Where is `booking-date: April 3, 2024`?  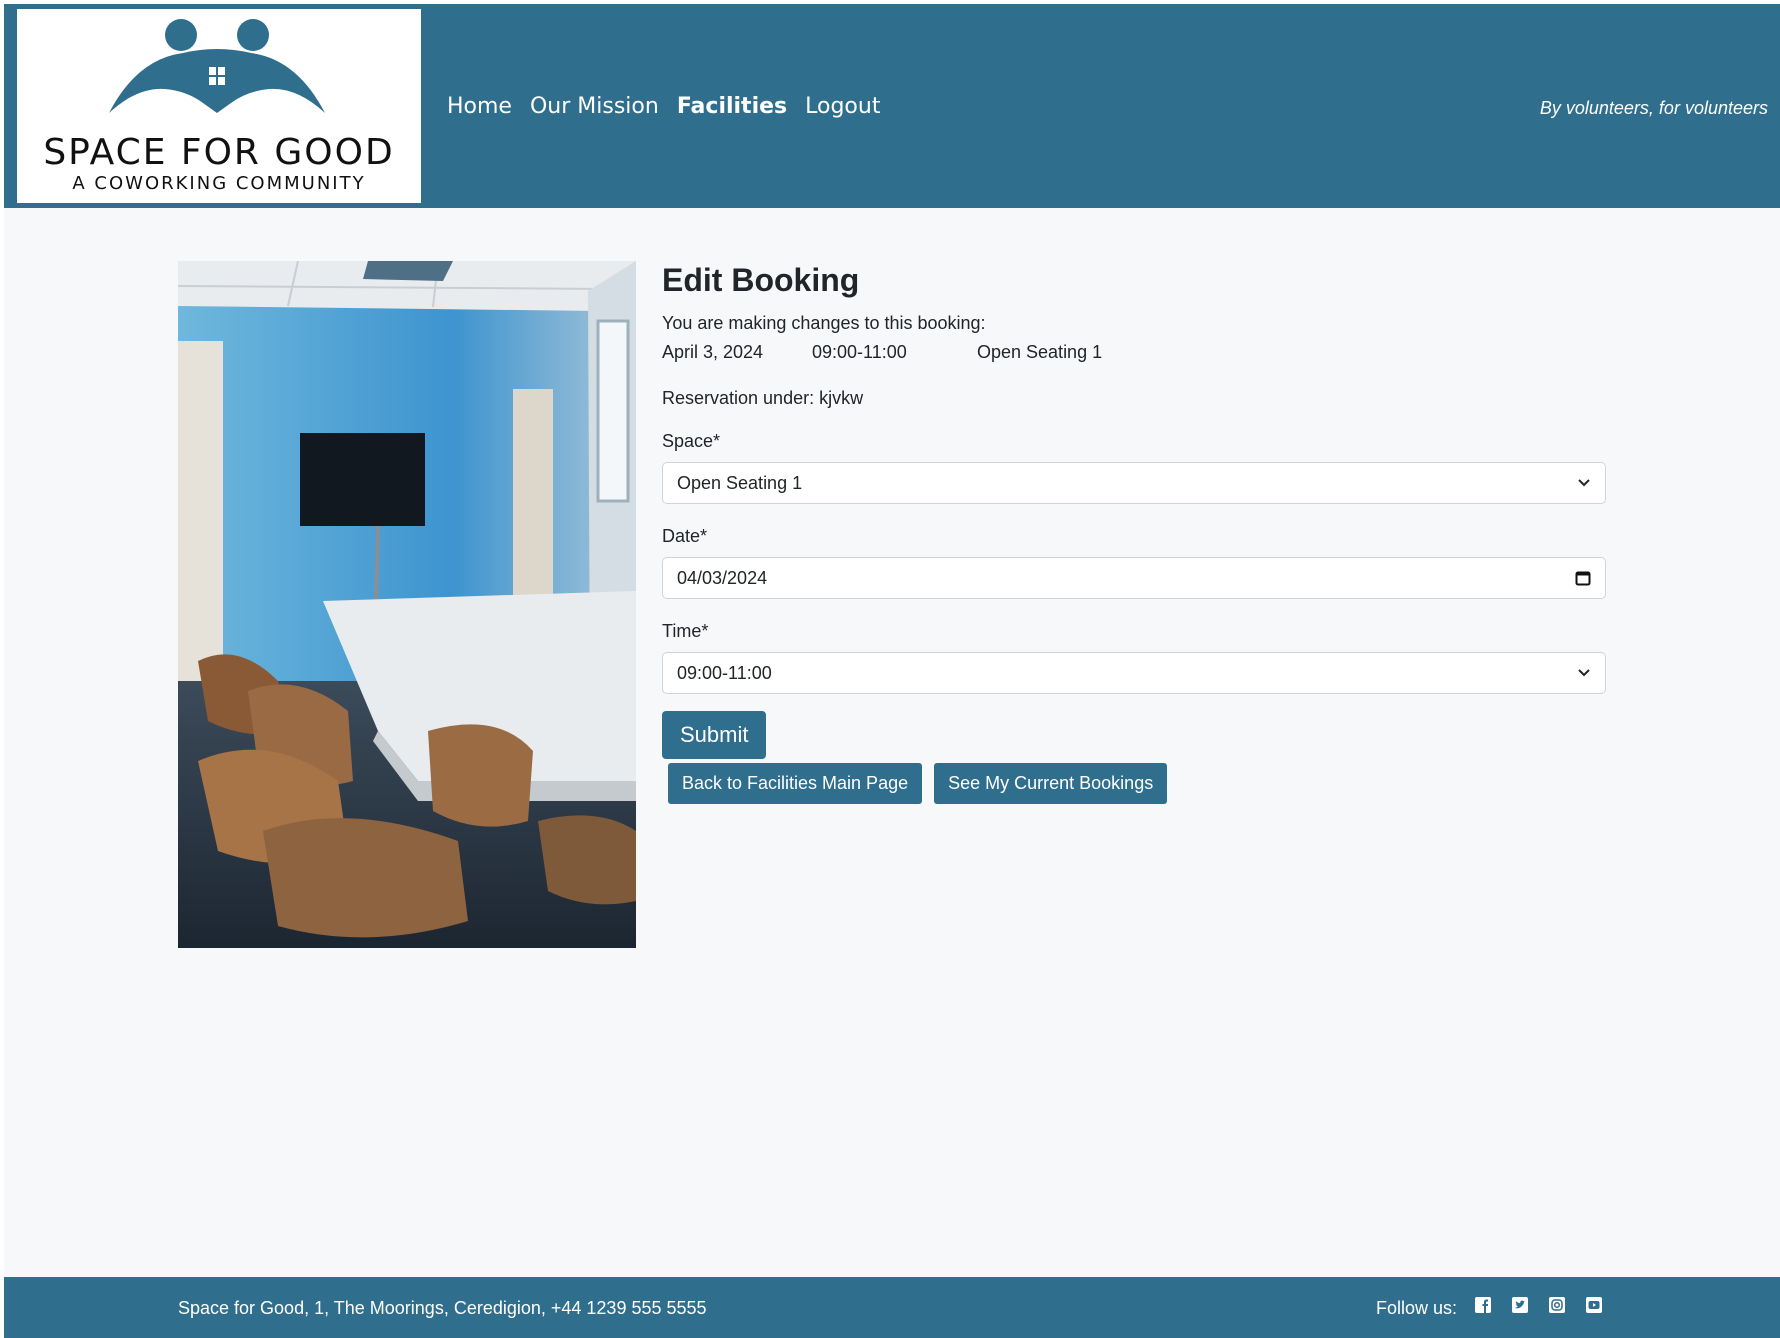 booking-date: April 3, 2024 is located at coordinates (713, 352).